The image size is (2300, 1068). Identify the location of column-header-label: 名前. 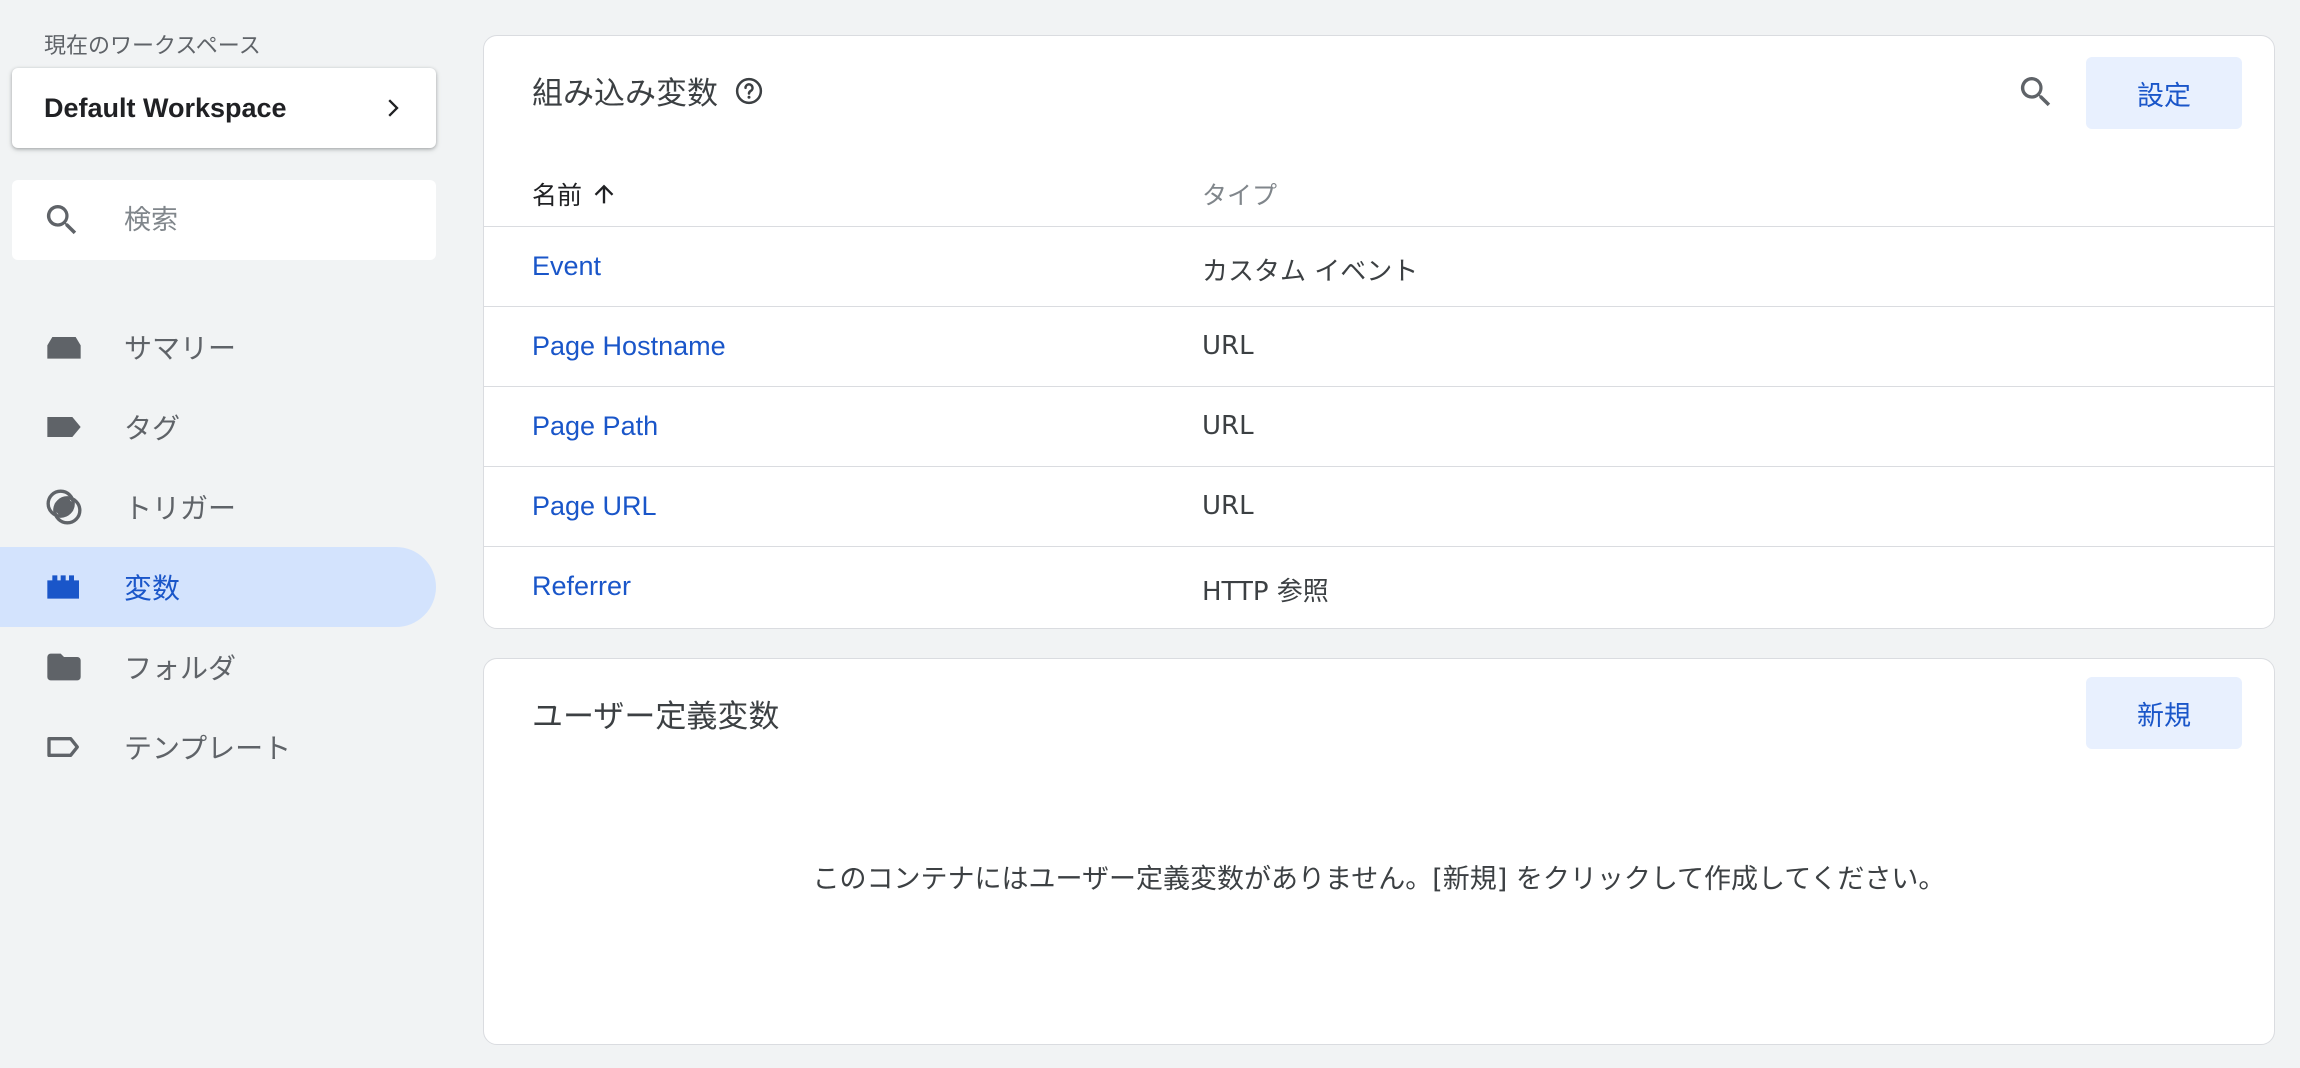
(557, 195).